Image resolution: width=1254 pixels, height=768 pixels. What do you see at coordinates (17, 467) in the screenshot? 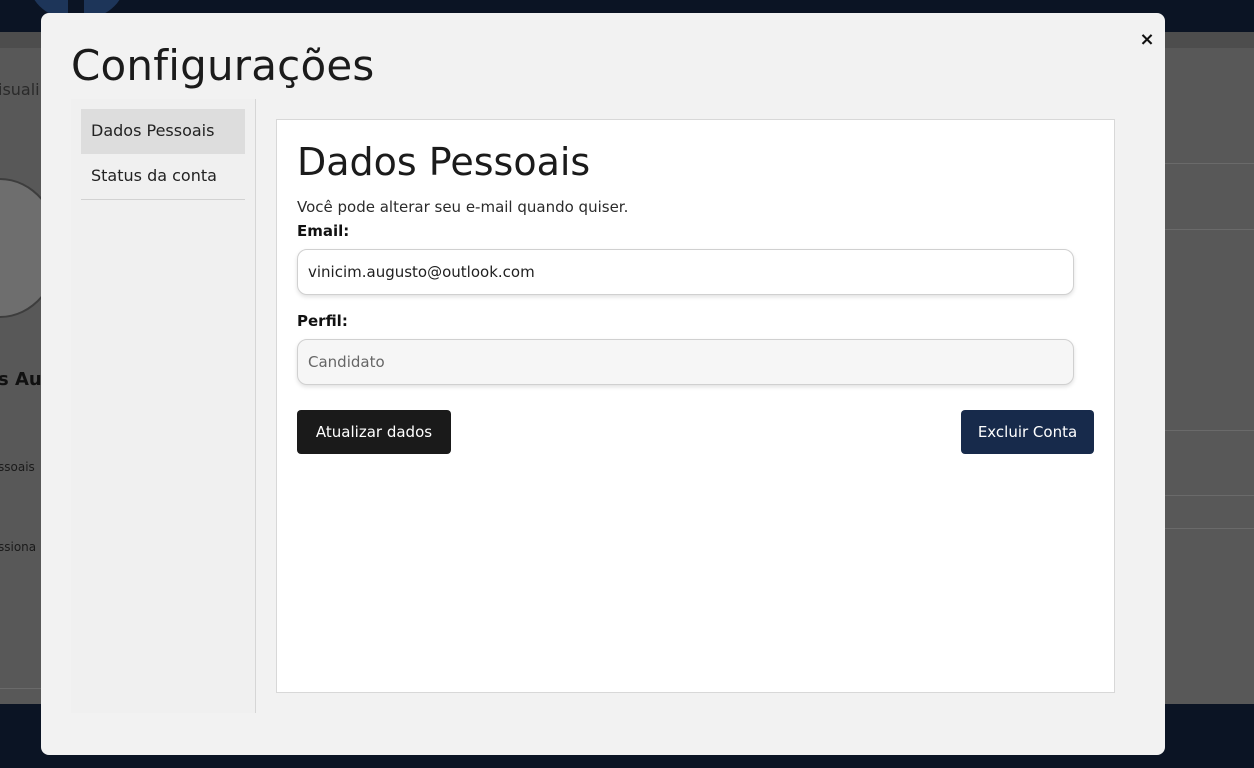
I see `background-text-fragment: ssoais` at bounding box center [17, 467].